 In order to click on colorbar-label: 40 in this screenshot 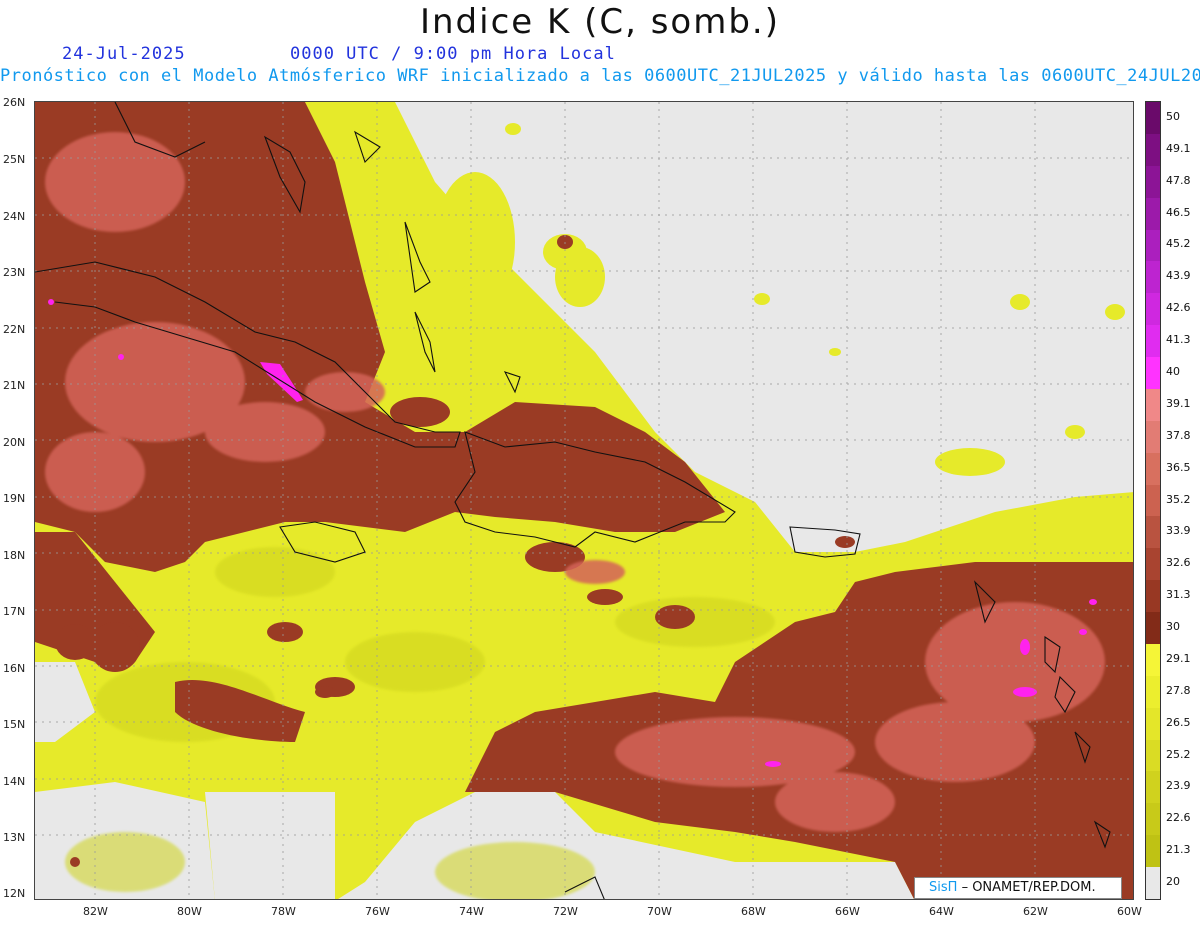, I will do `click(1173, 371)`.